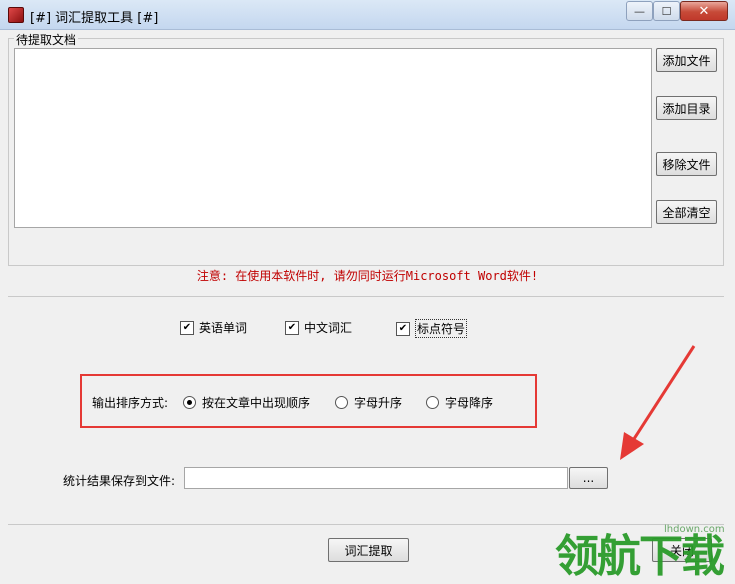 This screenshot has width=735, height=584. I want to click on punctuation-checkbox: ✔ 标点符号, so click(432, 328).